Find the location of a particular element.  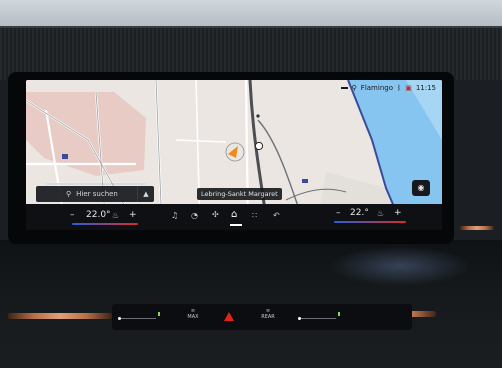

left-fan-knob is located at coordinates (119, 318).